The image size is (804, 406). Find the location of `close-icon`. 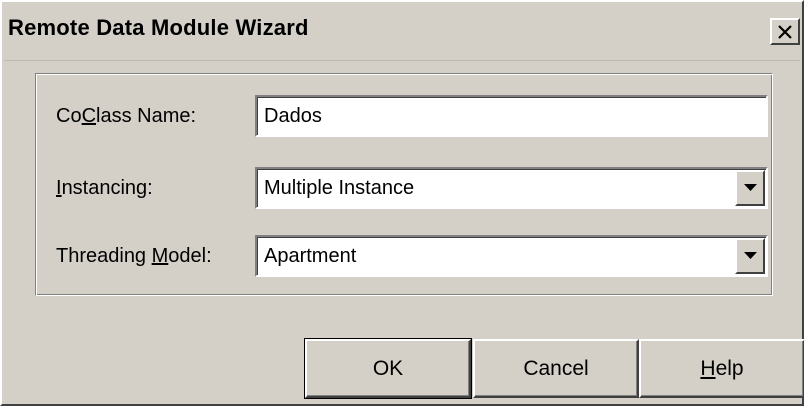

close-icon is located at coordinates (785, 32).